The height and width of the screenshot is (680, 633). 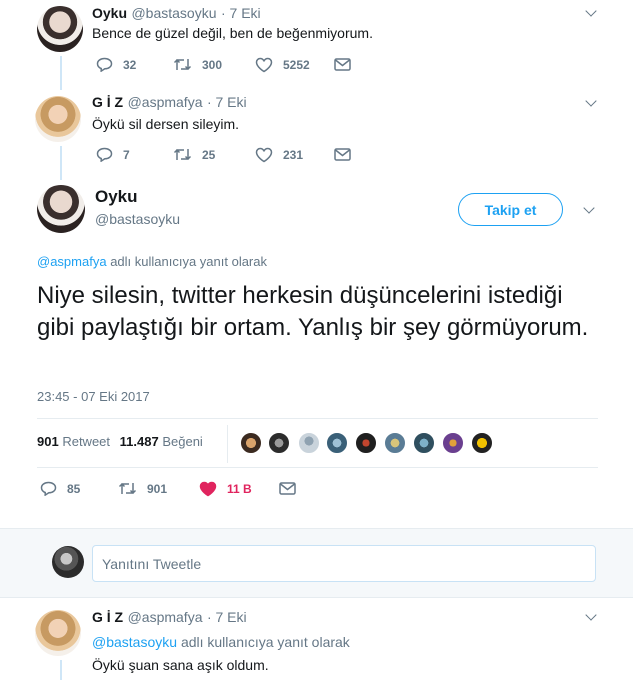 I want to click on tweet-text: Öykü şuan sana aşık oldum., so click(x=180, y=665).